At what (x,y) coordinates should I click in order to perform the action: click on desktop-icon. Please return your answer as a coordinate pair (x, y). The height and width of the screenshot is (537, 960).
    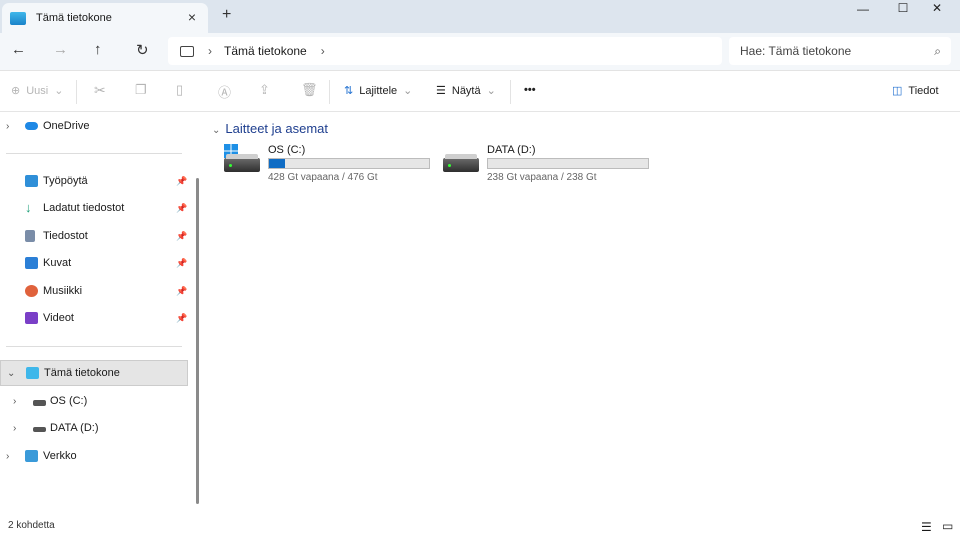
    Looking at the image, I should click on (31, 181).